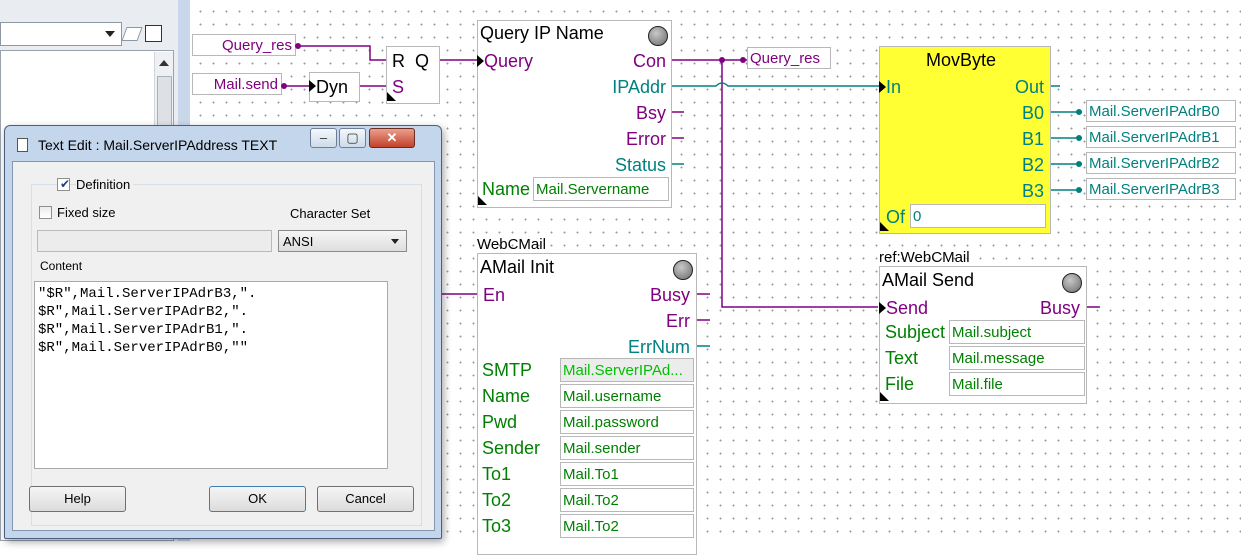 This screenshot has width=1241, height=555. I want to click on port-in: In, so click(893, 87).